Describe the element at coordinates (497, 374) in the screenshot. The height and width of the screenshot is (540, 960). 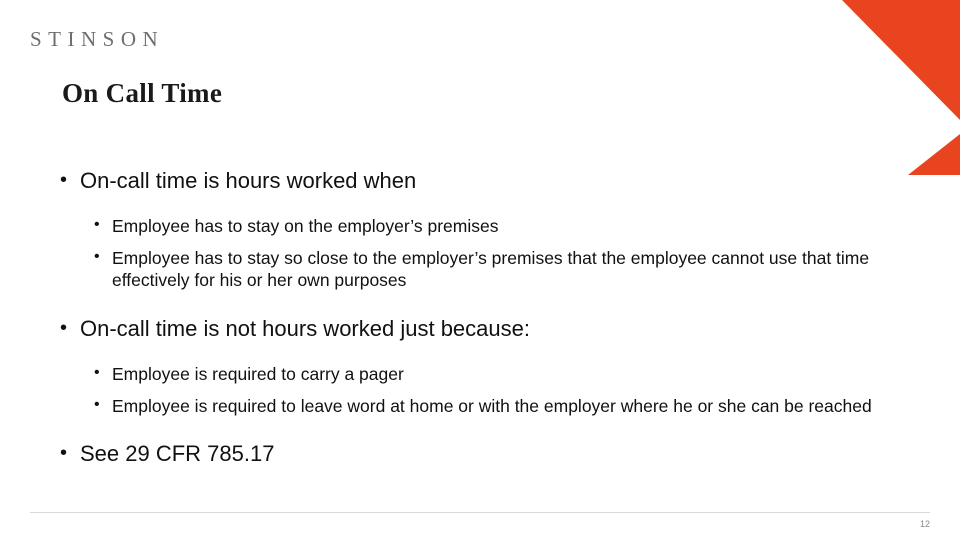
I see `bullet-item: • Employee is required to carry a pager` at that location.